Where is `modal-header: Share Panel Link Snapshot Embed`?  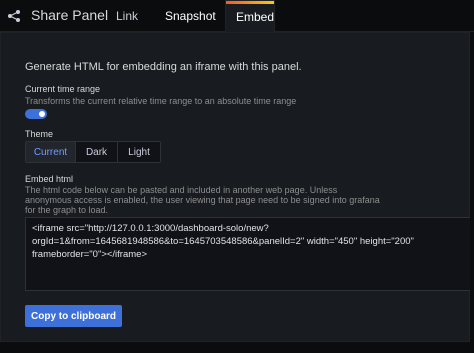 modal-header: Share Panel Link Snapshot Embed is located at coordinates (237, 16).